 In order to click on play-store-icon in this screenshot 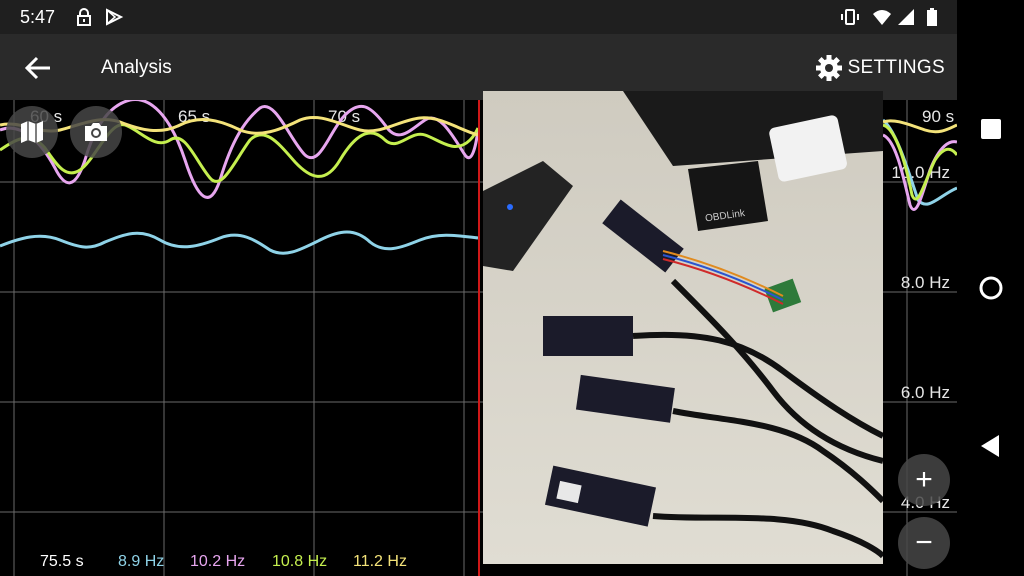, I will do `click(115, 17)`.